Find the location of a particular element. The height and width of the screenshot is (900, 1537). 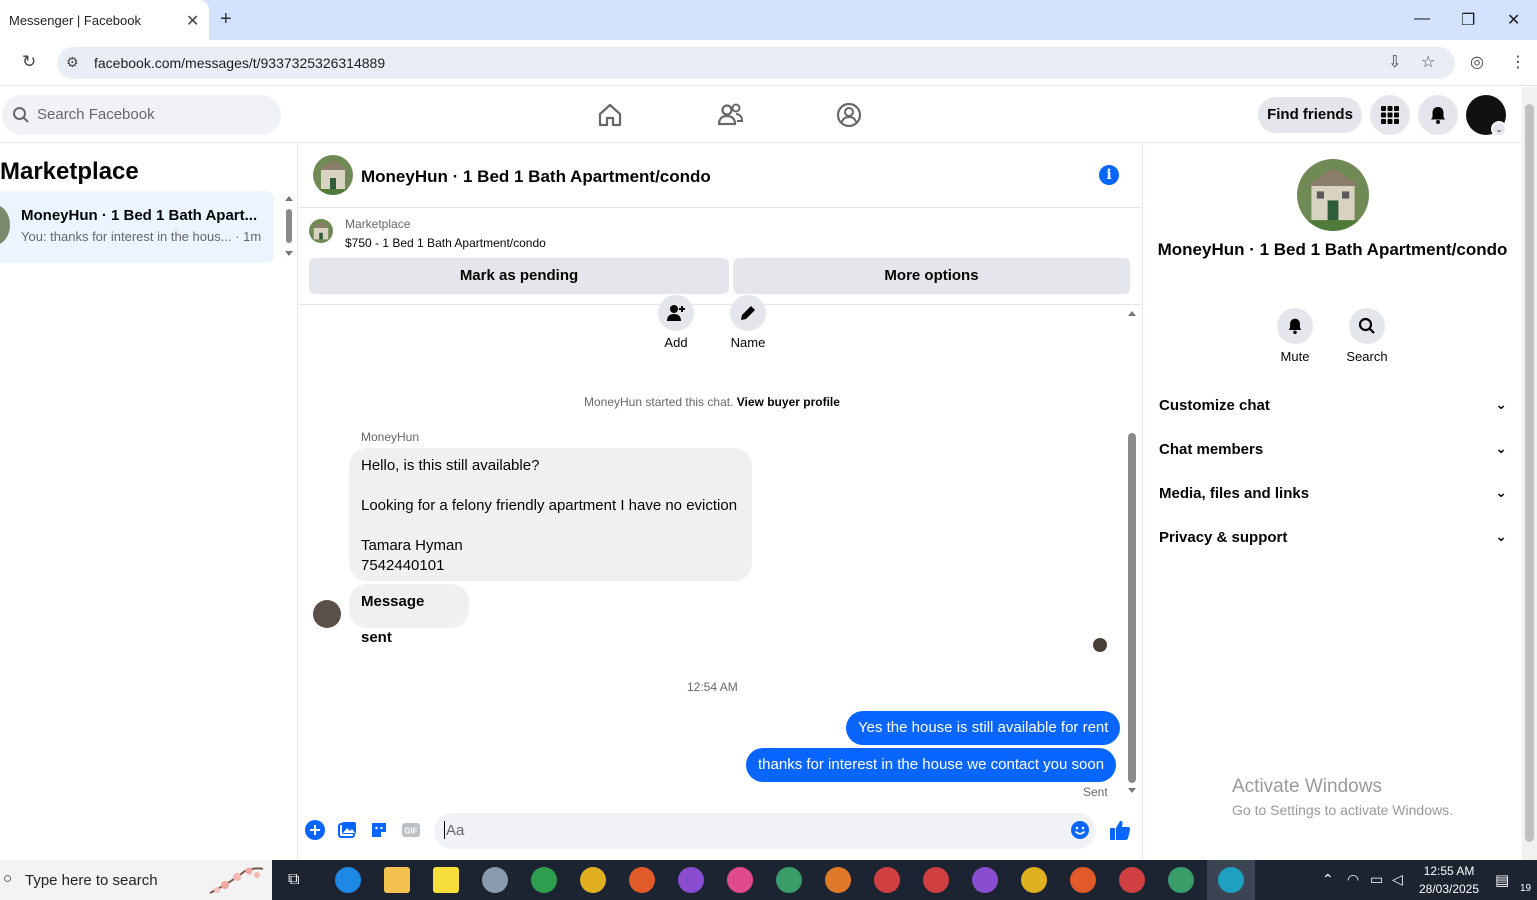

minimize-icon: — is located at coordinates (1422, 19).